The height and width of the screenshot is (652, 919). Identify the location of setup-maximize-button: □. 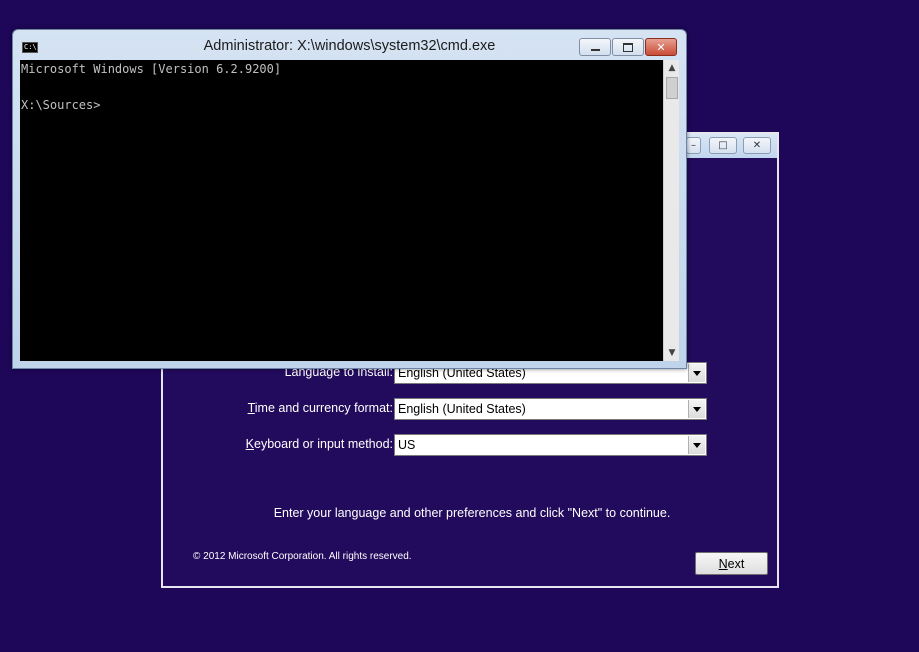
(723, 145).